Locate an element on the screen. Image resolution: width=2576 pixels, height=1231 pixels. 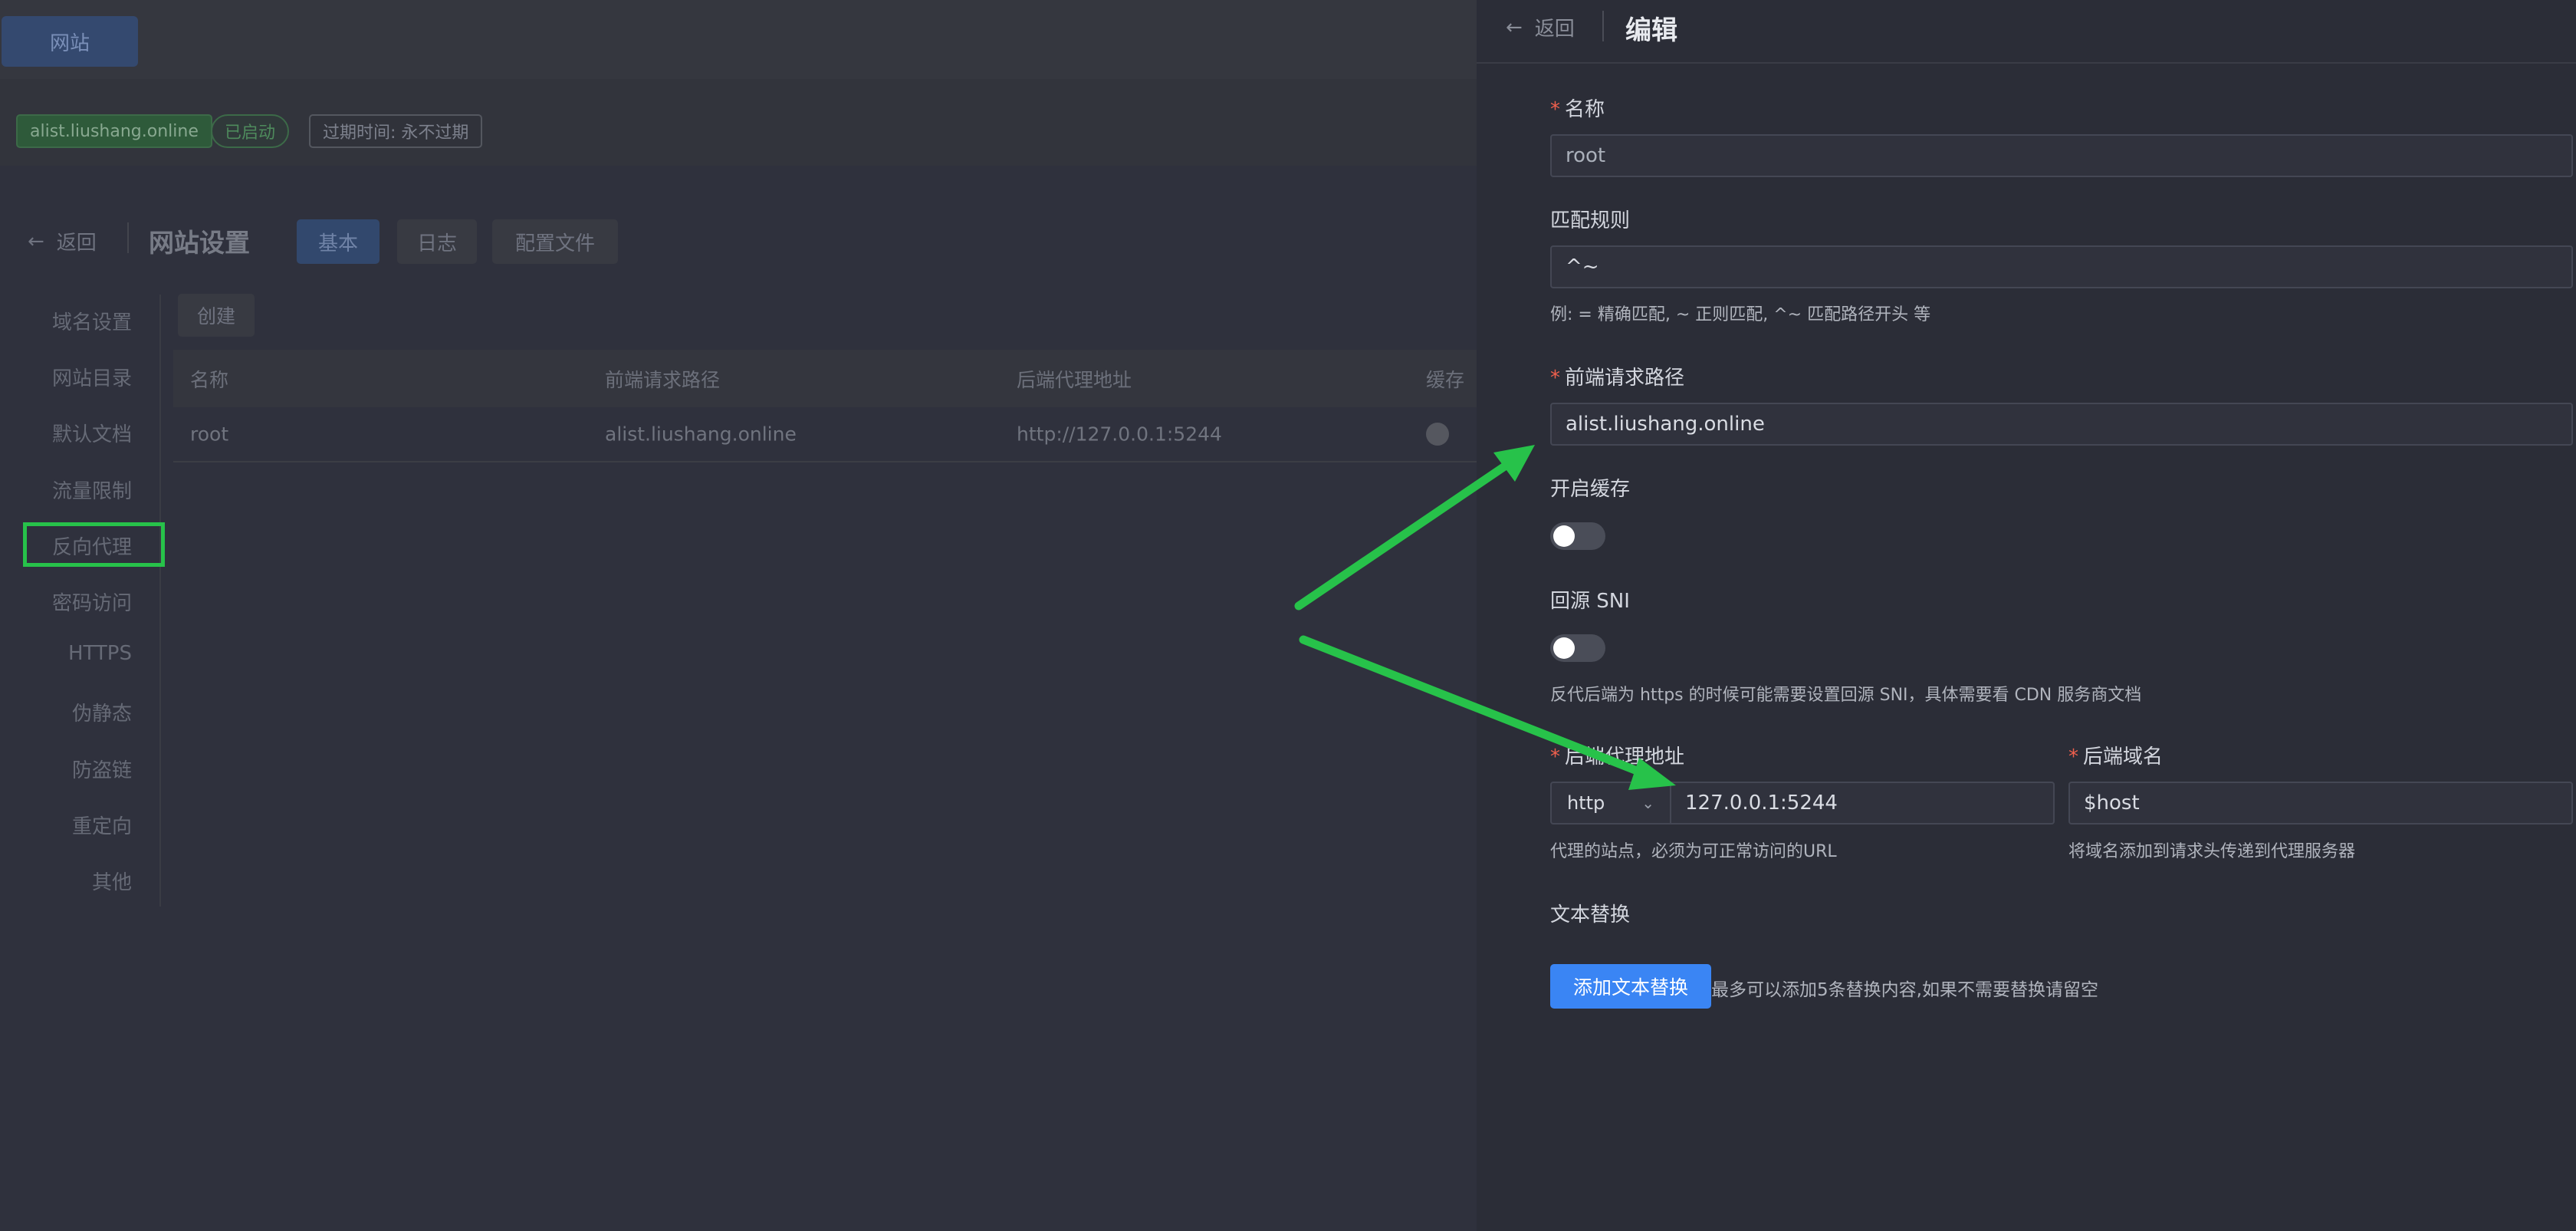
text-replace-hint: 最多可以添加5条替换内容,如果不需要替换请留空 is located at coordinates (1904, 990).